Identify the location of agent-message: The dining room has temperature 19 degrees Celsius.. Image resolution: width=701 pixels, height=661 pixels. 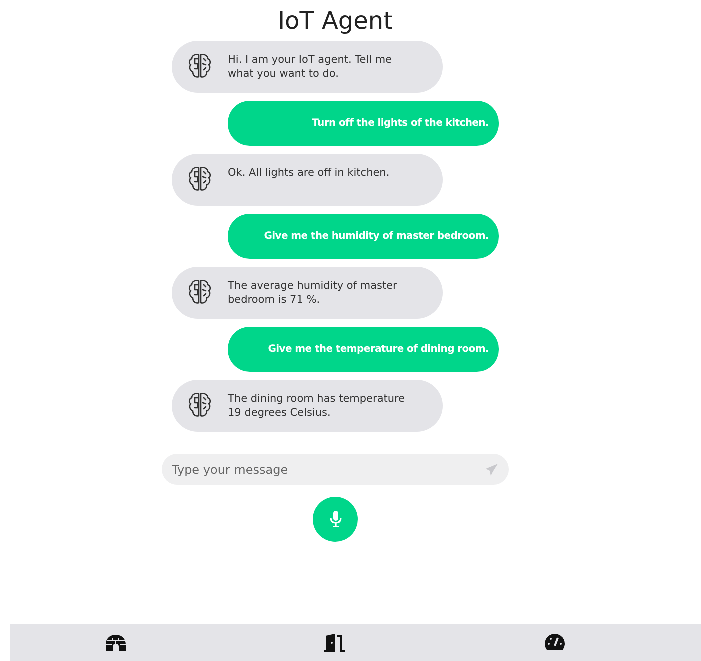
(307, 406).